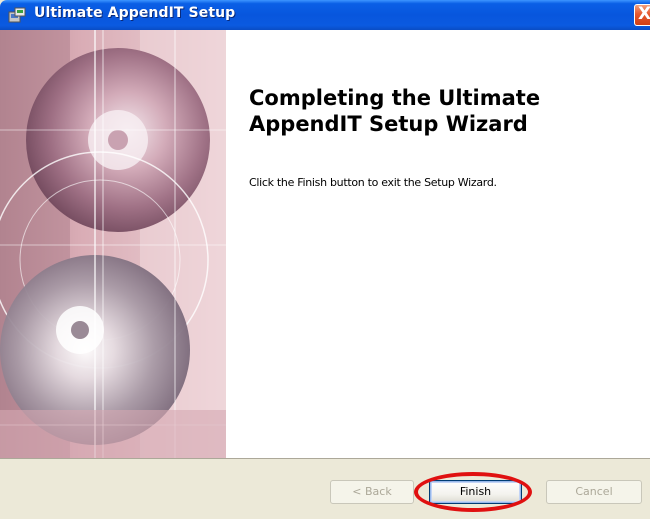  Describe the element at coordinates (372, 492) in the screenshot. I see `back-button: < Back` at that location.